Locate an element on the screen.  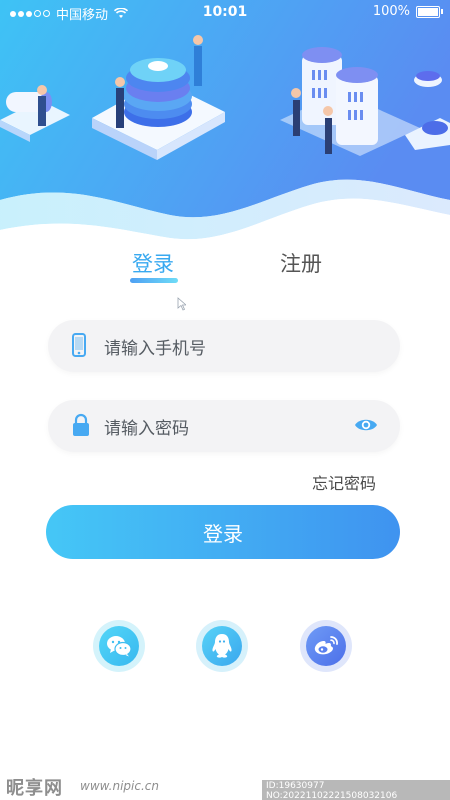
eye-icon is located at coordinates (366, 425).